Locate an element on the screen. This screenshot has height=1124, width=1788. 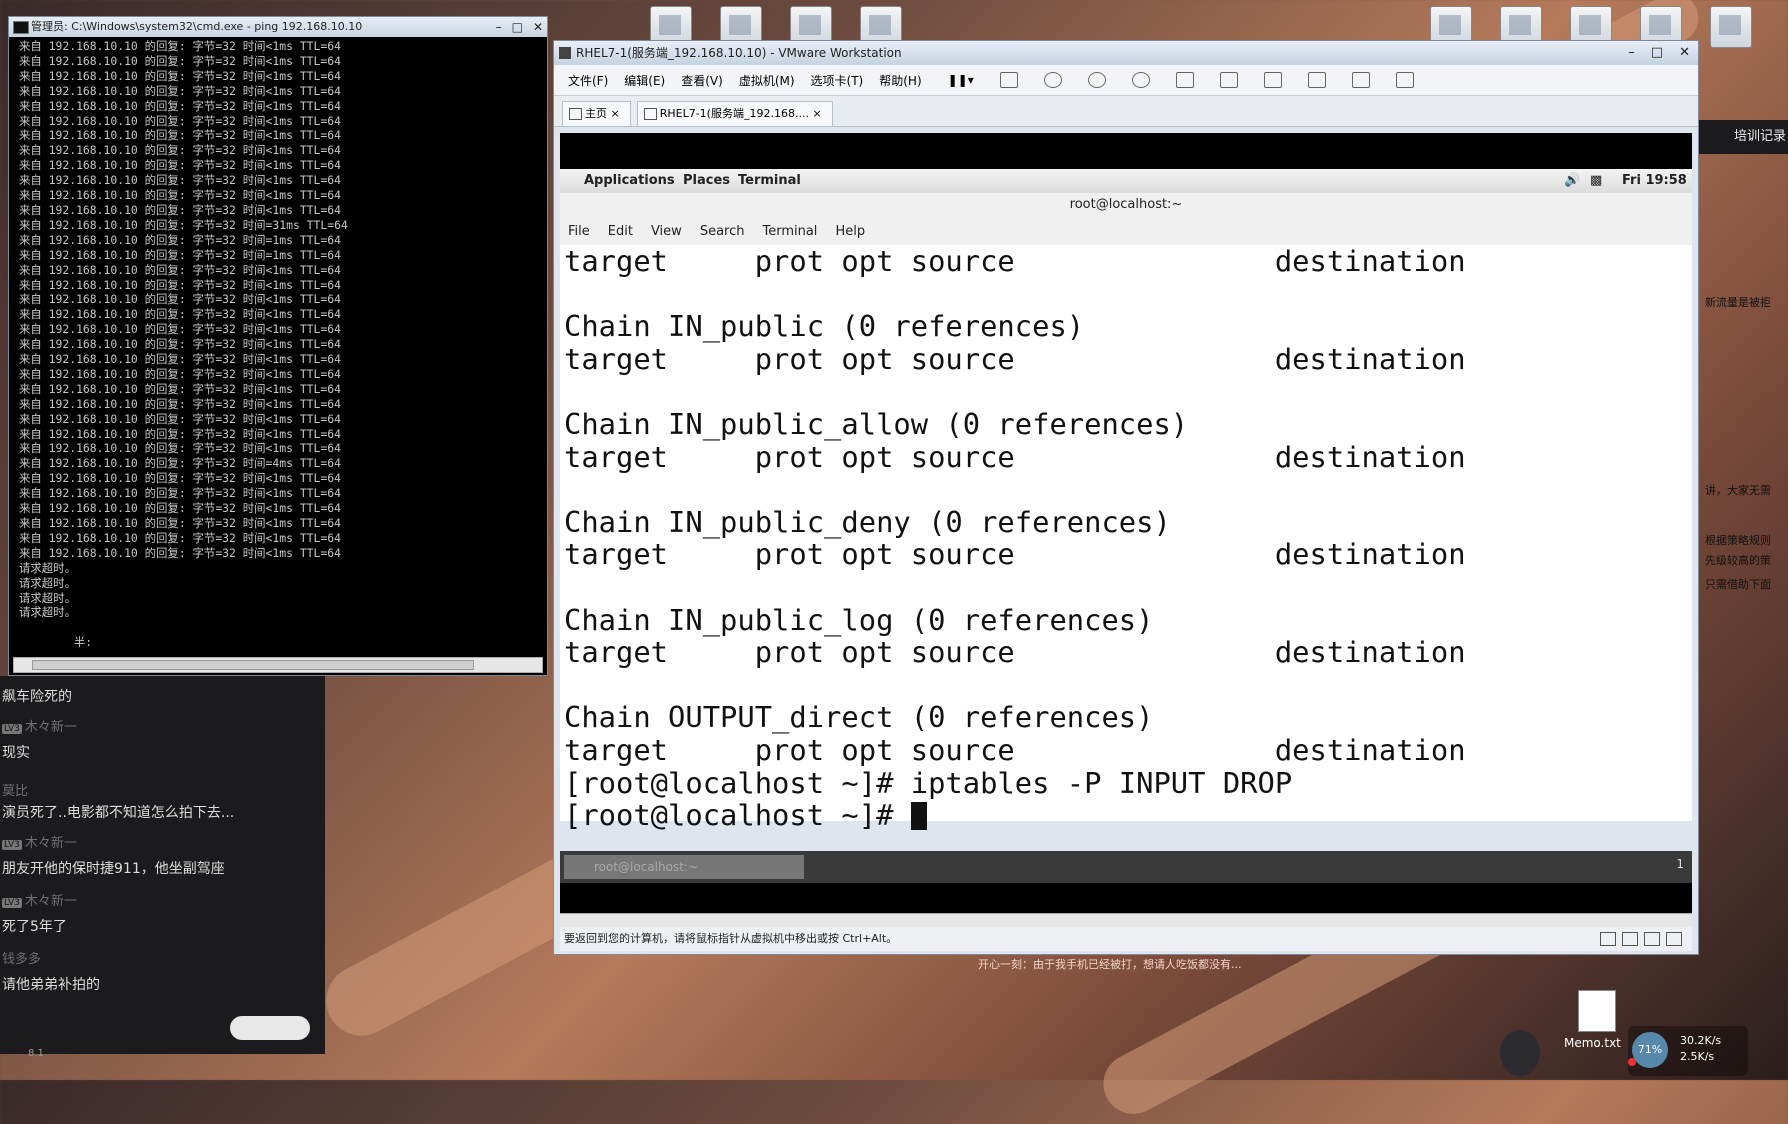
library-view-icon is located at coordinates (1184, 80).